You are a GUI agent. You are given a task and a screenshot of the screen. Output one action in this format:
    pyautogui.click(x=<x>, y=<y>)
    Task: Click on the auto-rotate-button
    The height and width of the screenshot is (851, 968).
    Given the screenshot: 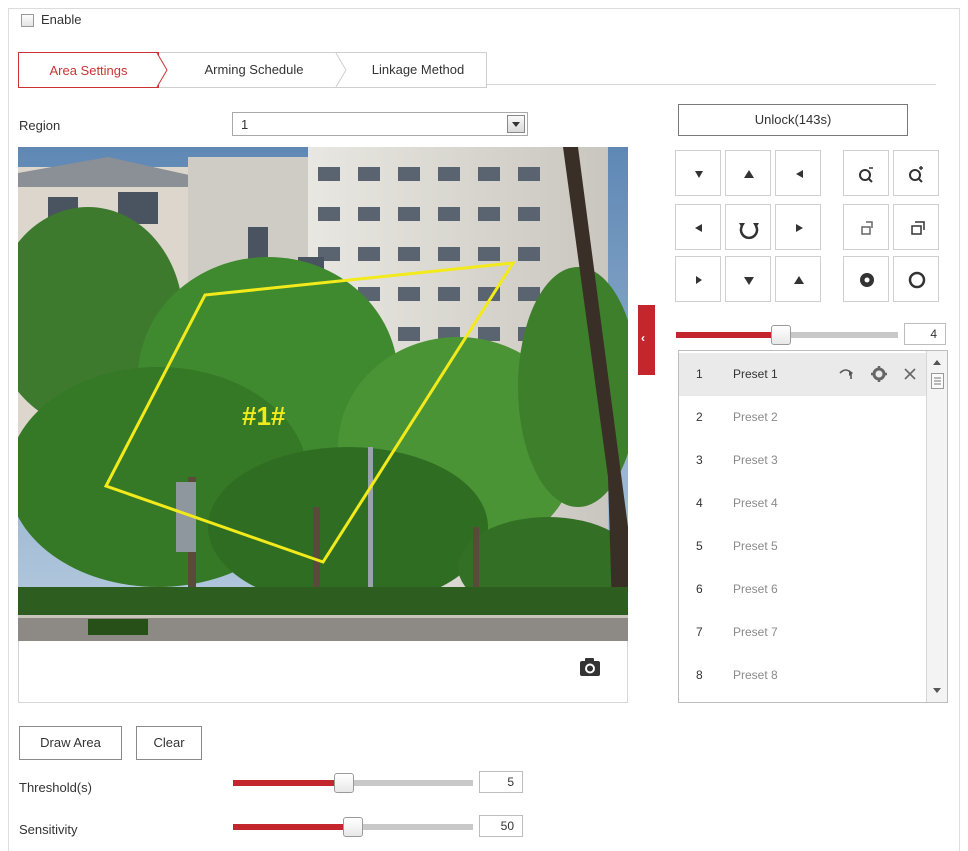 What is the action you would take?
    pyautogui.click(x=748, y=227)
    